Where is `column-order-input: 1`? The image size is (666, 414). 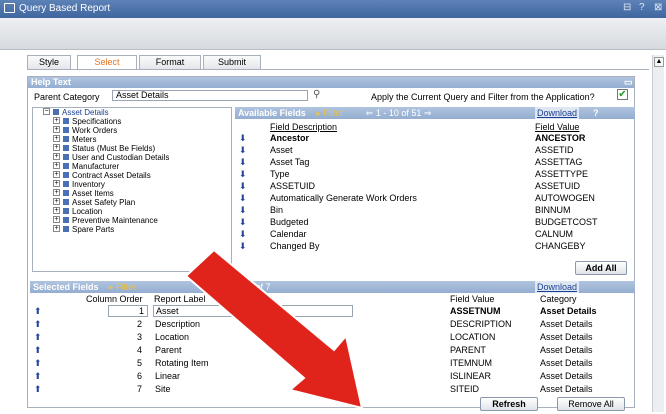
column-order-input: 1 is located at coordinates (128, 311).